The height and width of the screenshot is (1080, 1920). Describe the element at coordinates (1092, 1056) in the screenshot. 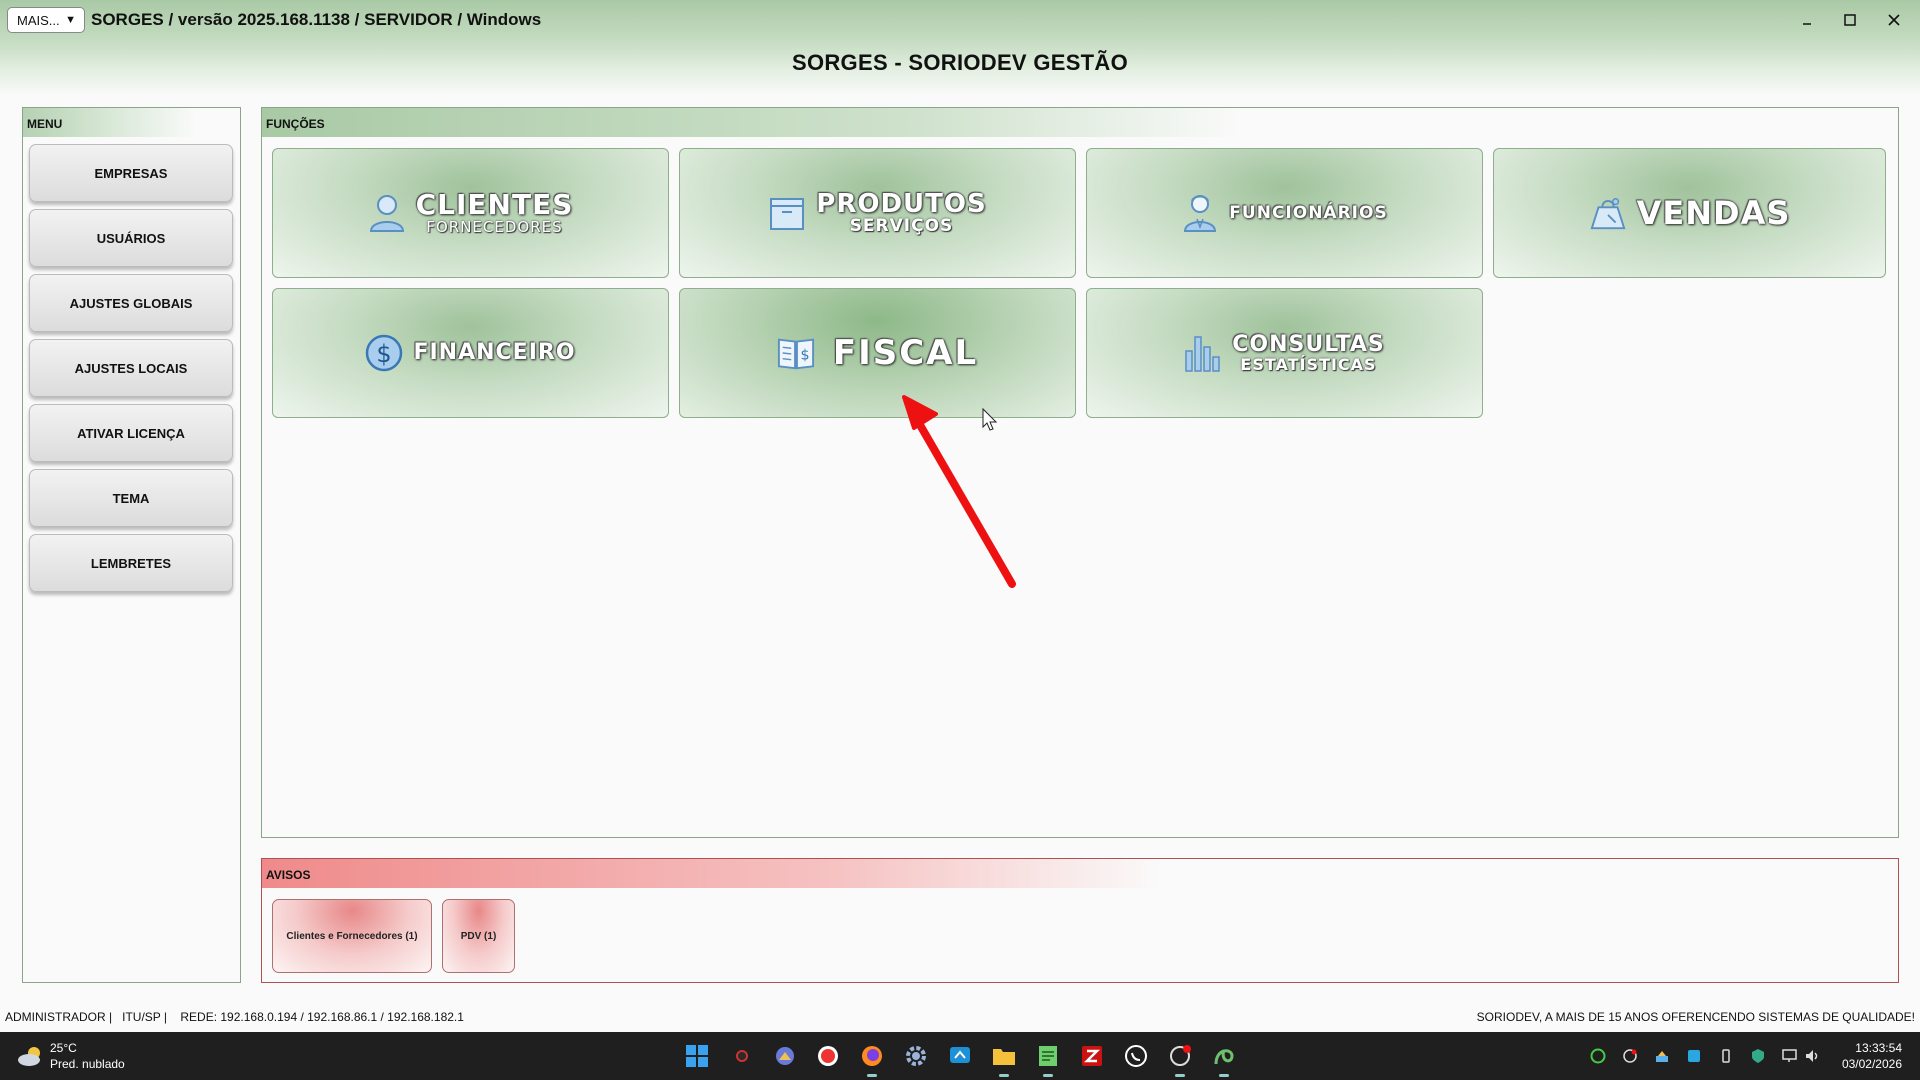

I see `filezilla-icon` at that location.